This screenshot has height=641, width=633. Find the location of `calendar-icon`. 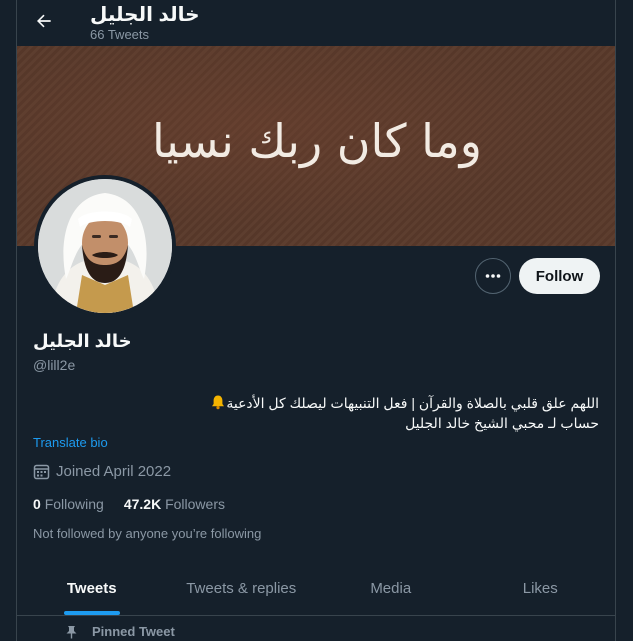

calendar-icon is located at coordinates (41, 472).